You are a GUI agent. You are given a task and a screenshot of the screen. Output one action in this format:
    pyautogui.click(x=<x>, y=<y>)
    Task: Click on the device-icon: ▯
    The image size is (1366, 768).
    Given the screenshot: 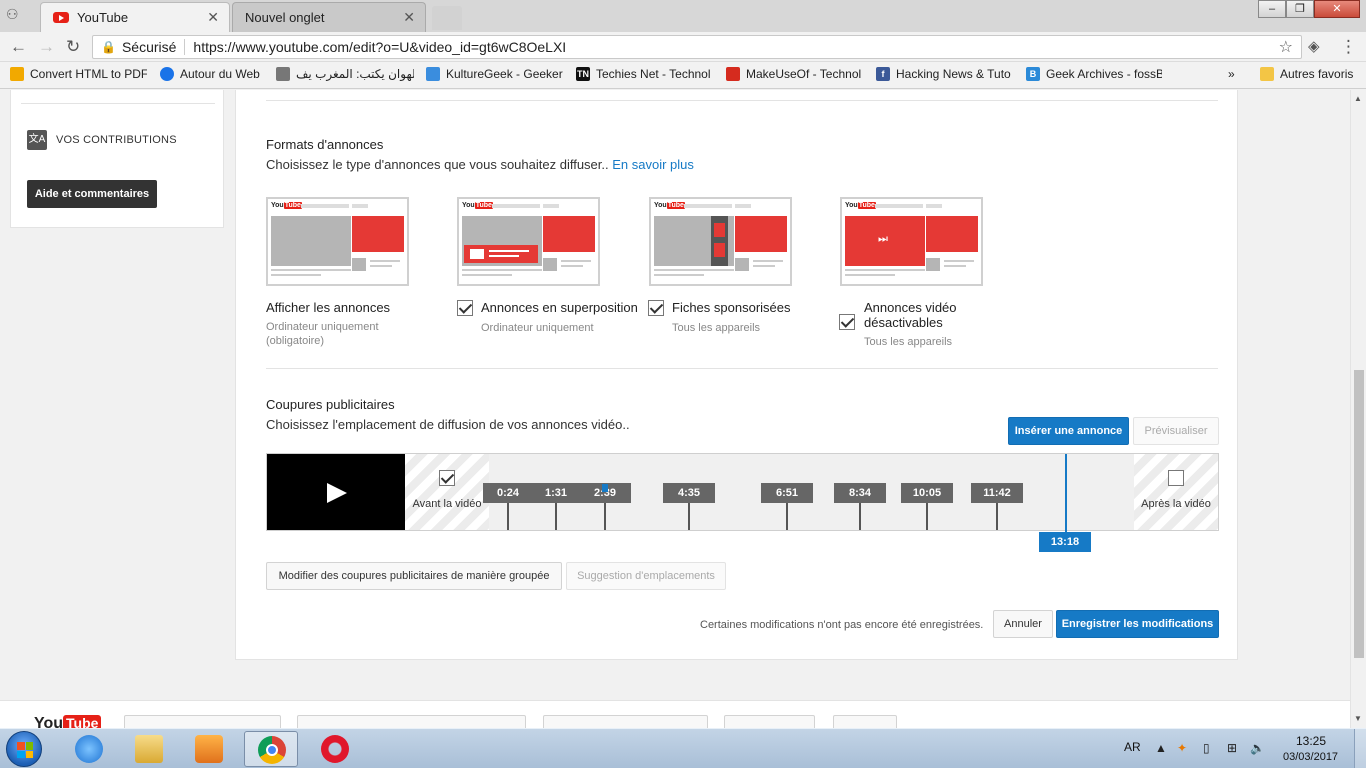 What is the action you would take?
    pyautogui.click(x=1206, y=748)
    